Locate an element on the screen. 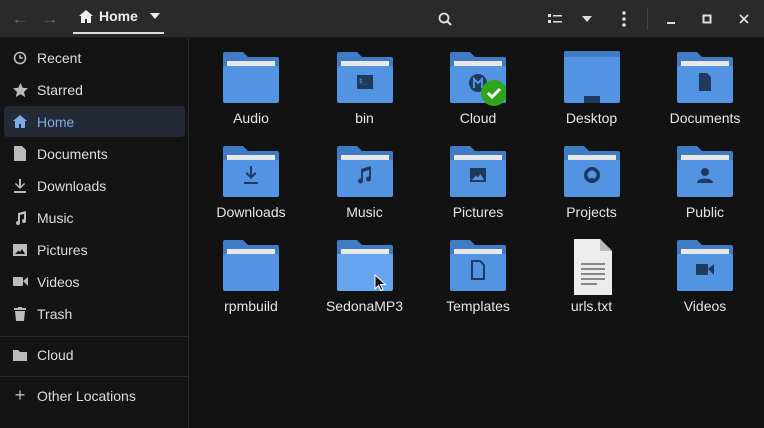  sidebar-item-label: Pictures is located at coordinates (62, 249).